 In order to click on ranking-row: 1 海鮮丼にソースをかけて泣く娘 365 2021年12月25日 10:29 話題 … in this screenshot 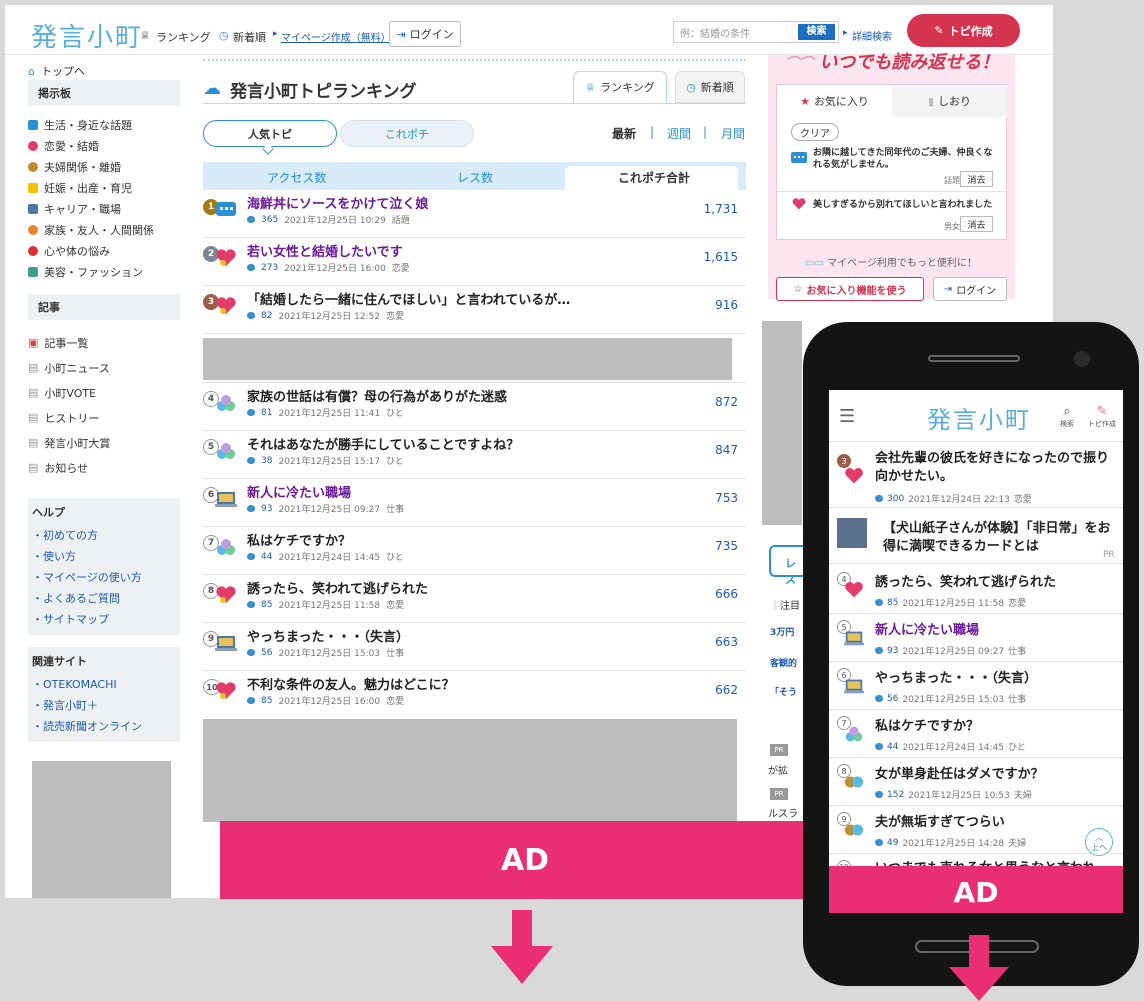, I will do `click(474, 214)`.